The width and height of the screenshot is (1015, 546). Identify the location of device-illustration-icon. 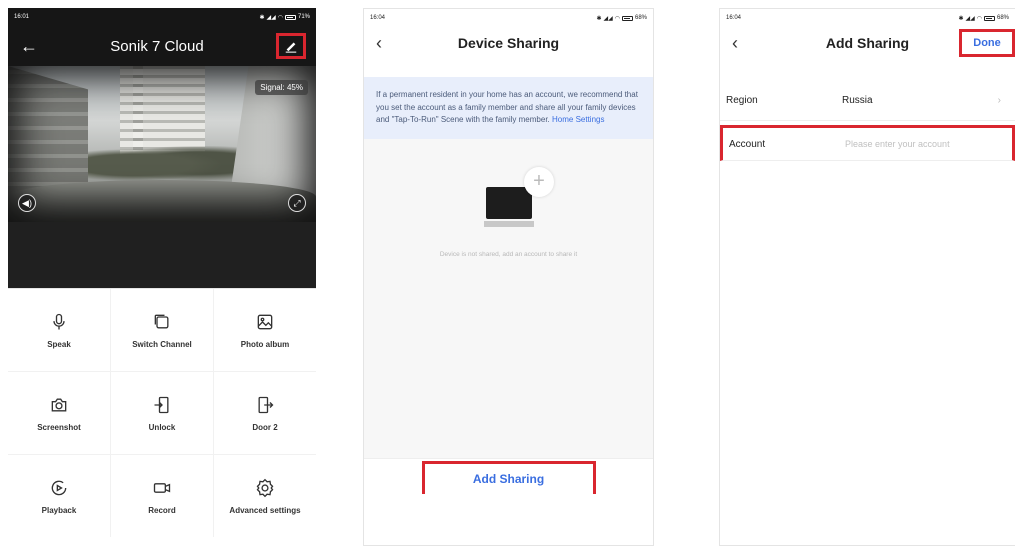
(509, 202).